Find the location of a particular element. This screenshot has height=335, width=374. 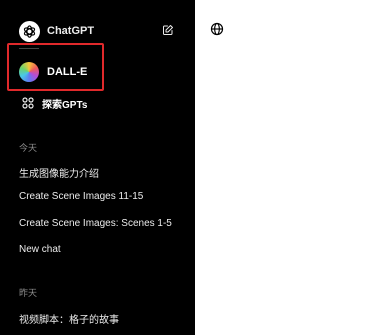

globe-icon is located at coordinates (217, 29).